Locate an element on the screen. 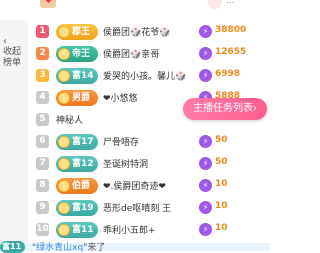 The image size is (320, 253). rank-number: 3 is located at coordinates (42, 75).